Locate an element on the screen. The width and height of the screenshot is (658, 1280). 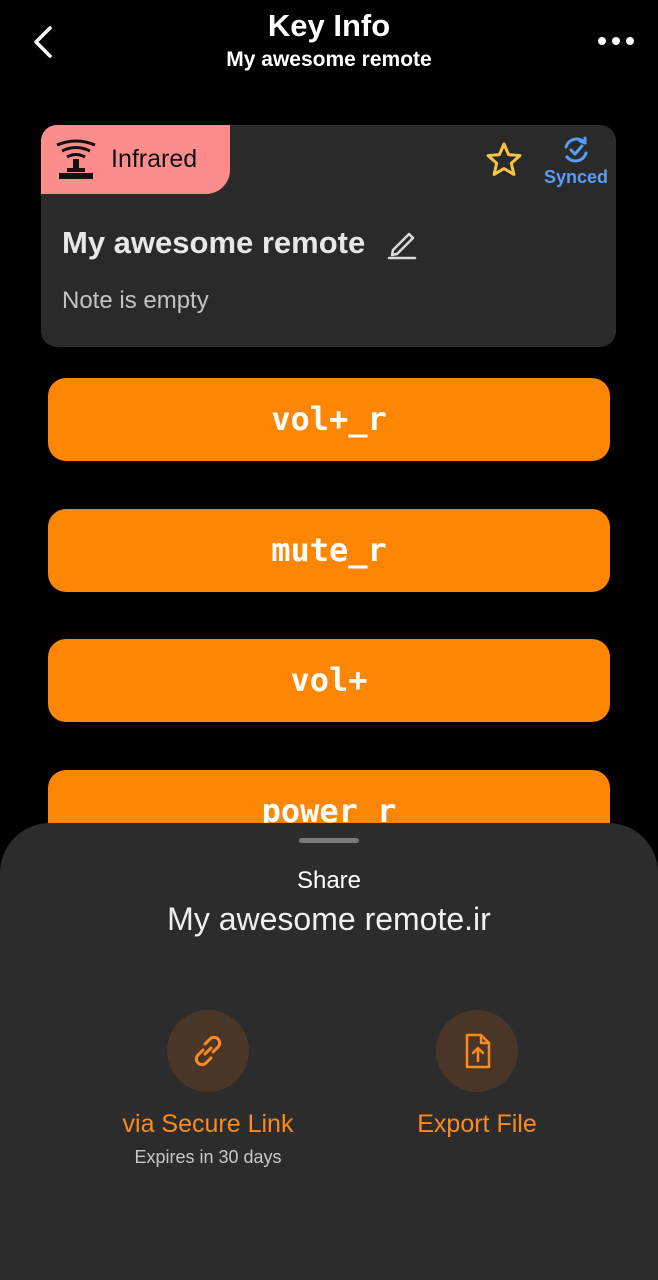
synced-status: Synced is located at coordinates (576, 163).